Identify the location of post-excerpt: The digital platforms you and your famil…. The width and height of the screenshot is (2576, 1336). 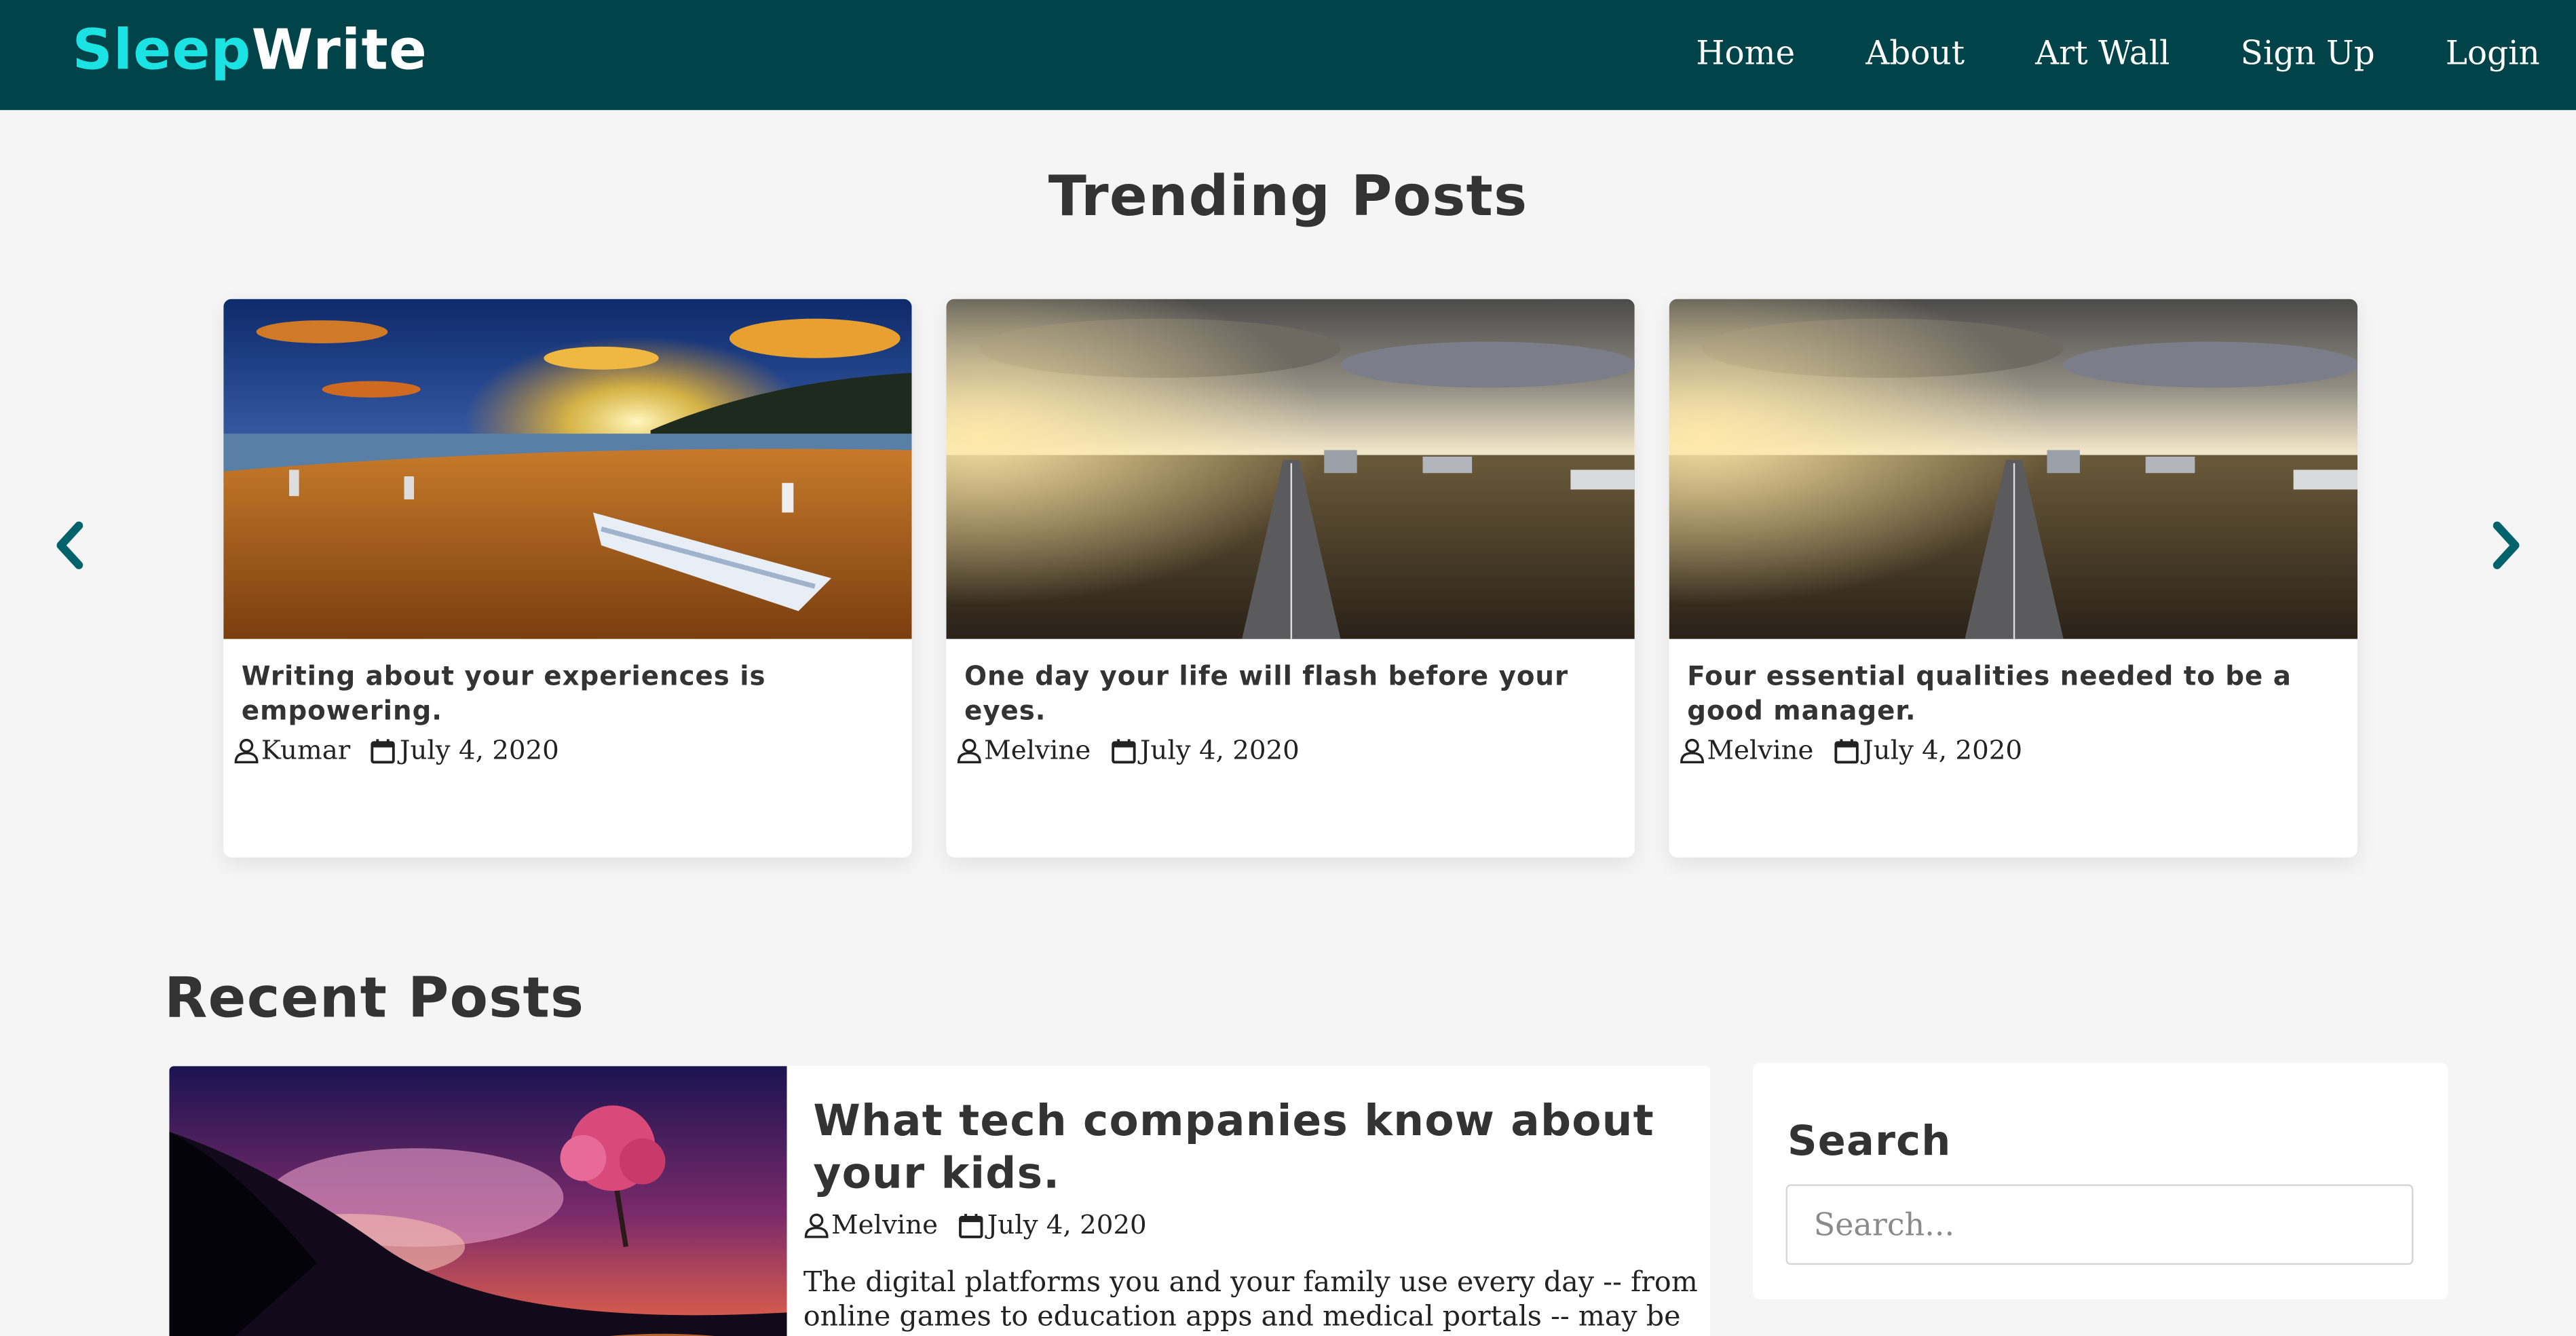
(1250, 1301).